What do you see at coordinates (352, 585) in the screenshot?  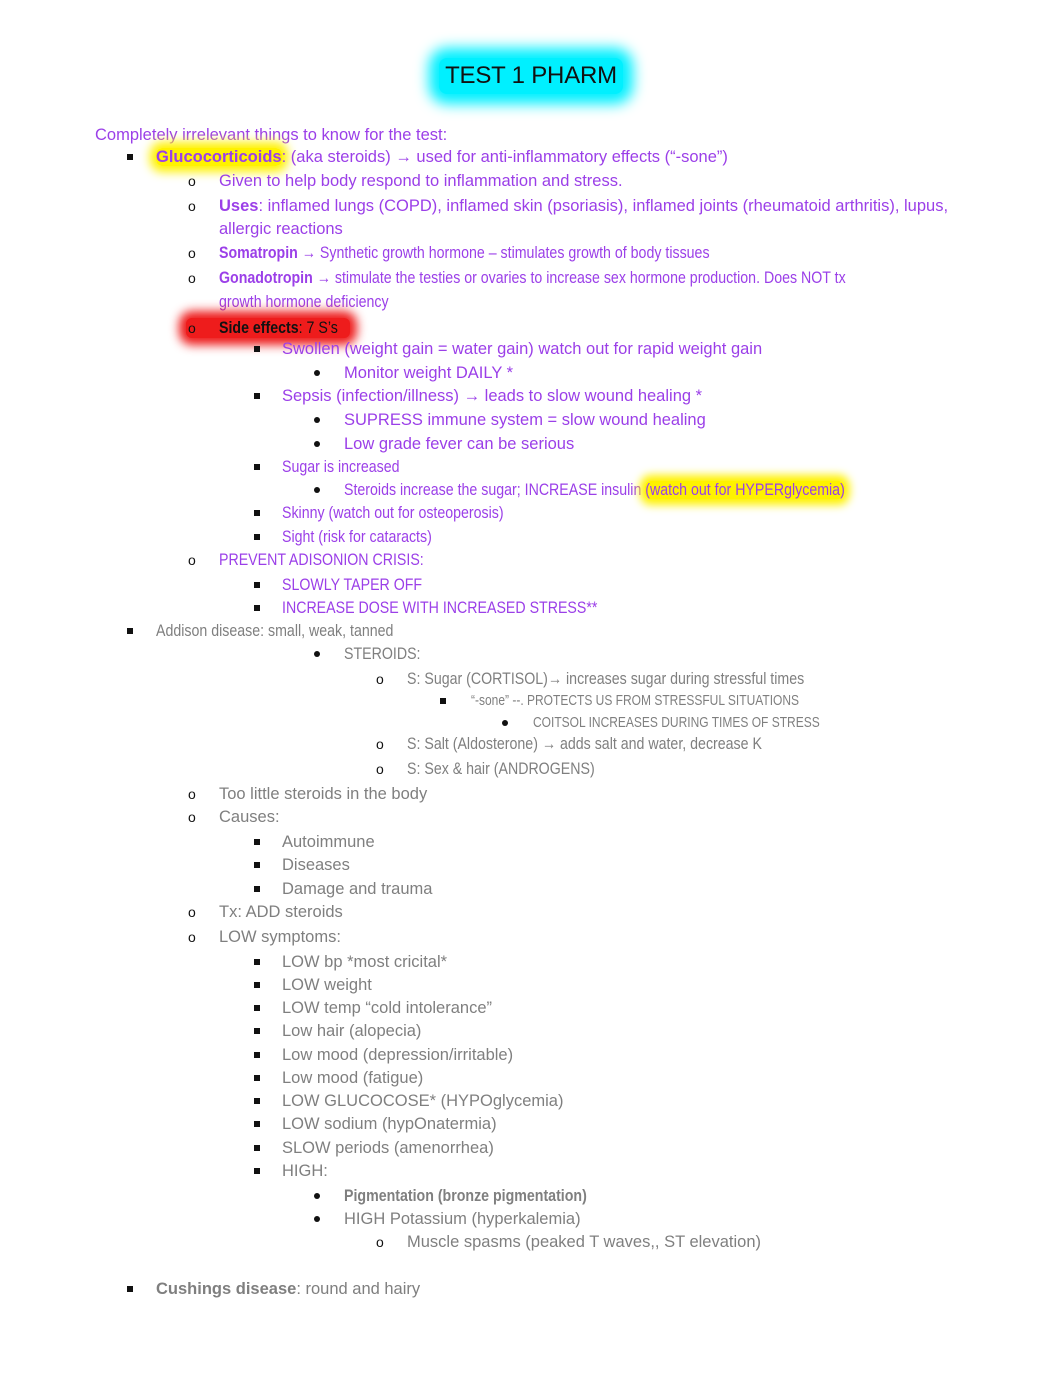 I see `taper-text: SLOWLY TAPER OFF` at bounding box center [352, 585].